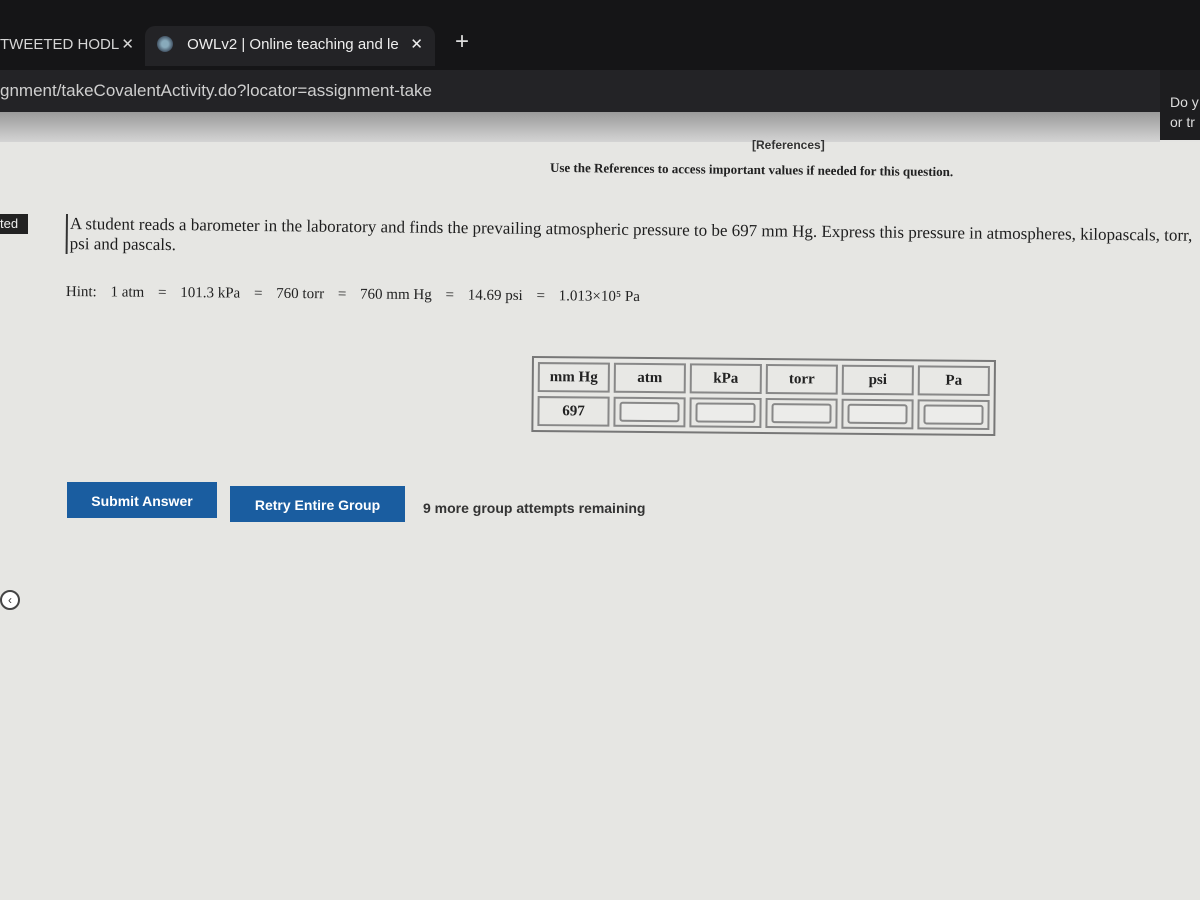  What do you see at coordinates (801, 379) in the screenshot?
I see `header-torr: torr` at bounding box center [801, 379].